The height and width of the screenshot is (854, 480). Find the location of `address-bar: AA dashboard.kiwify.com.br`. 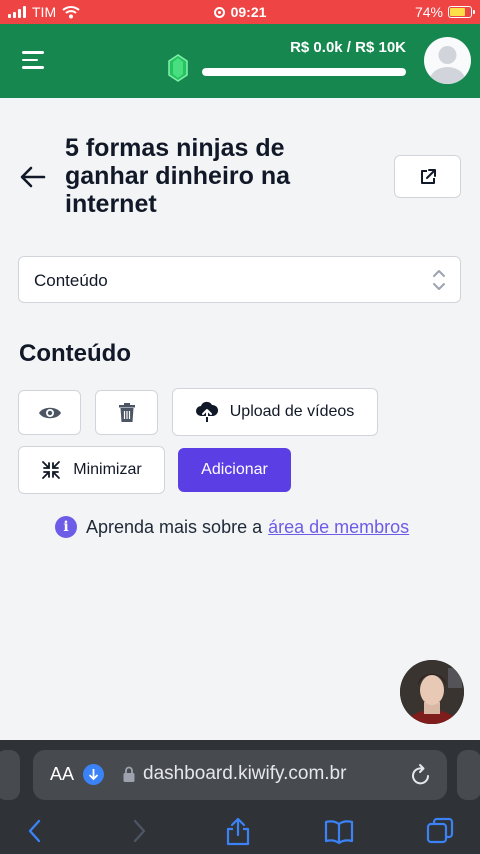

address-bar: AA dashboard.kiwify.com.br is located at coordinates (240, 775).